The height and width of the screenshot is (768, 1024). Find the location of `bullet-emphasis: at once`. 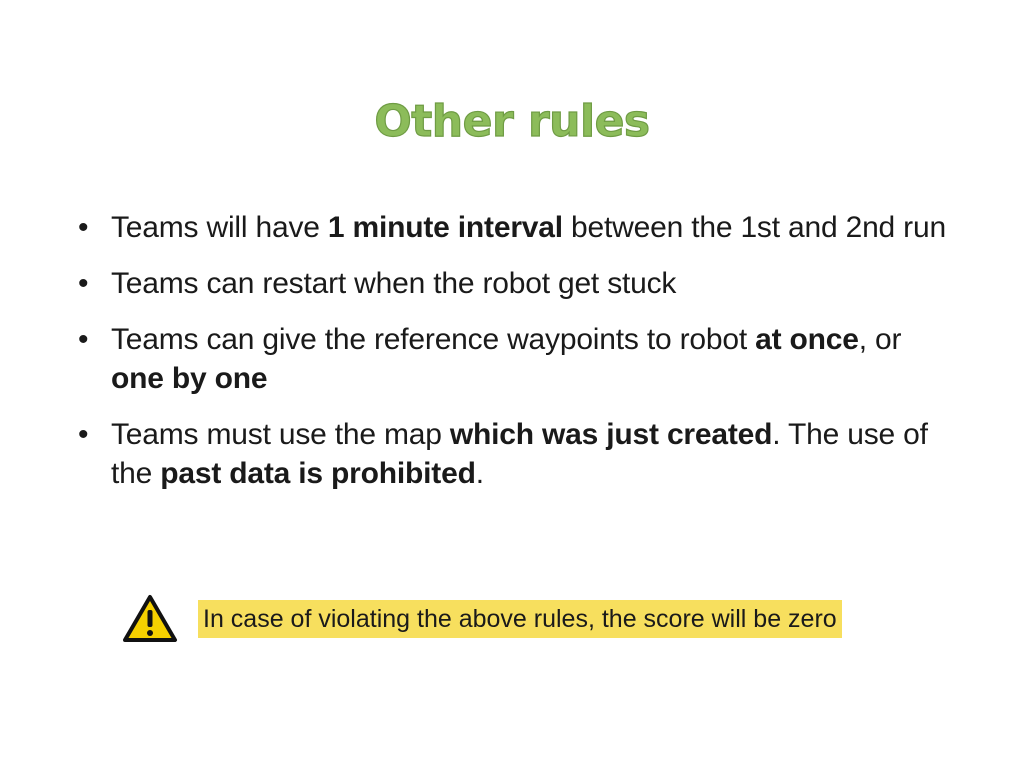

bullet-emphasis: at once is located at coordinates (807, 339).